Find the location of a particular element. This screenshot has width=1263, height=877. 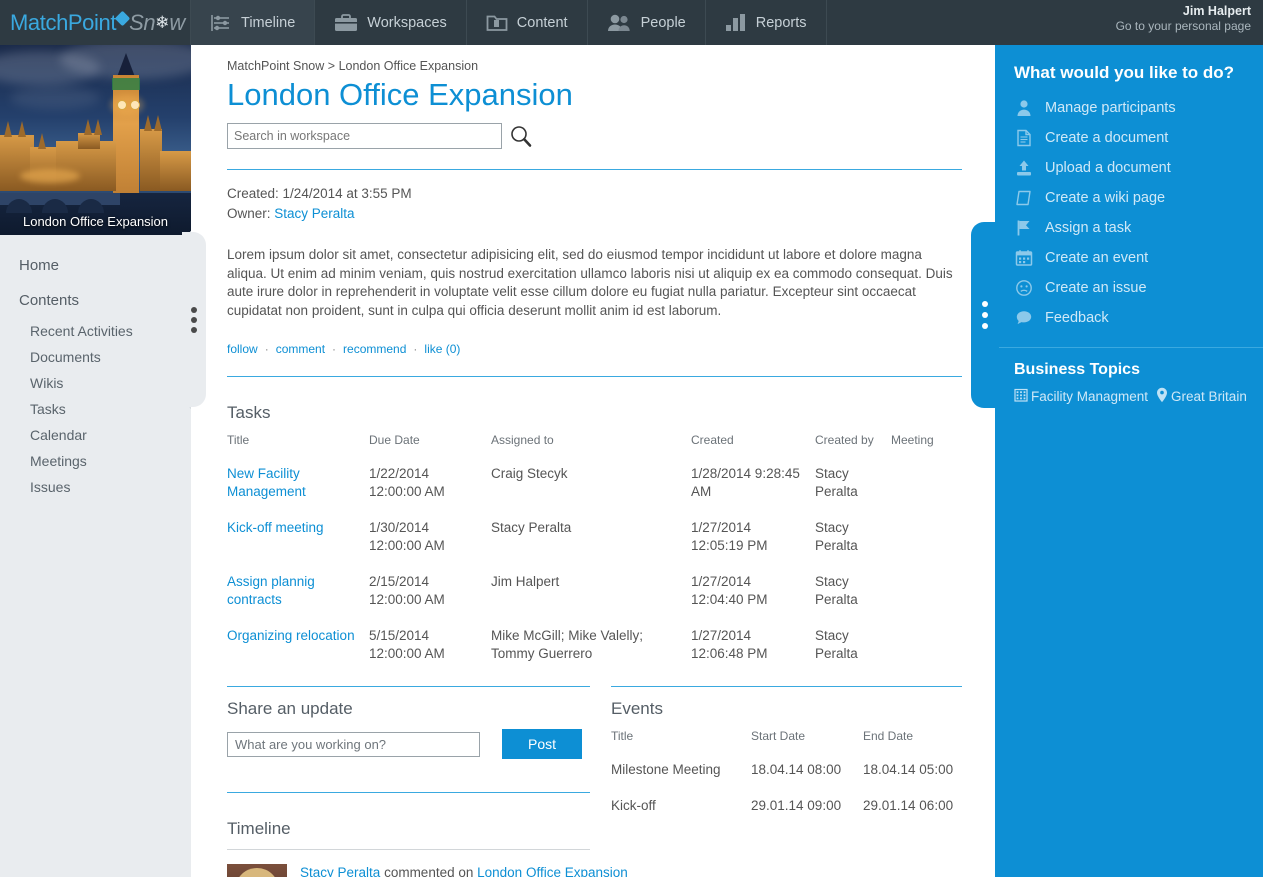

task-created: 1/27/2014 12:06:48 PM is located at coordinates (729, 644).